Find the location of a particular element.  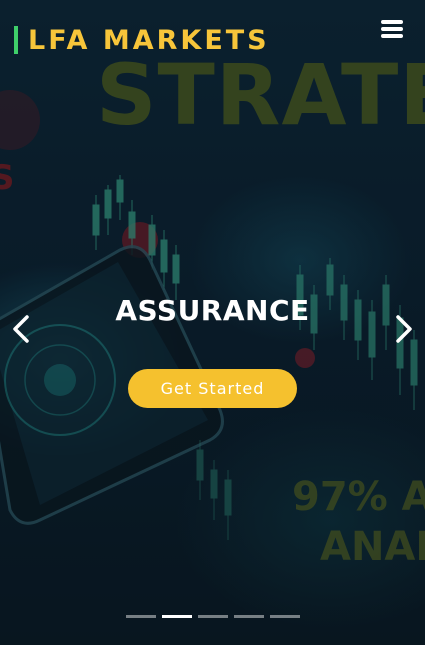

carousel-indicators is located at coordinates (216, 616).